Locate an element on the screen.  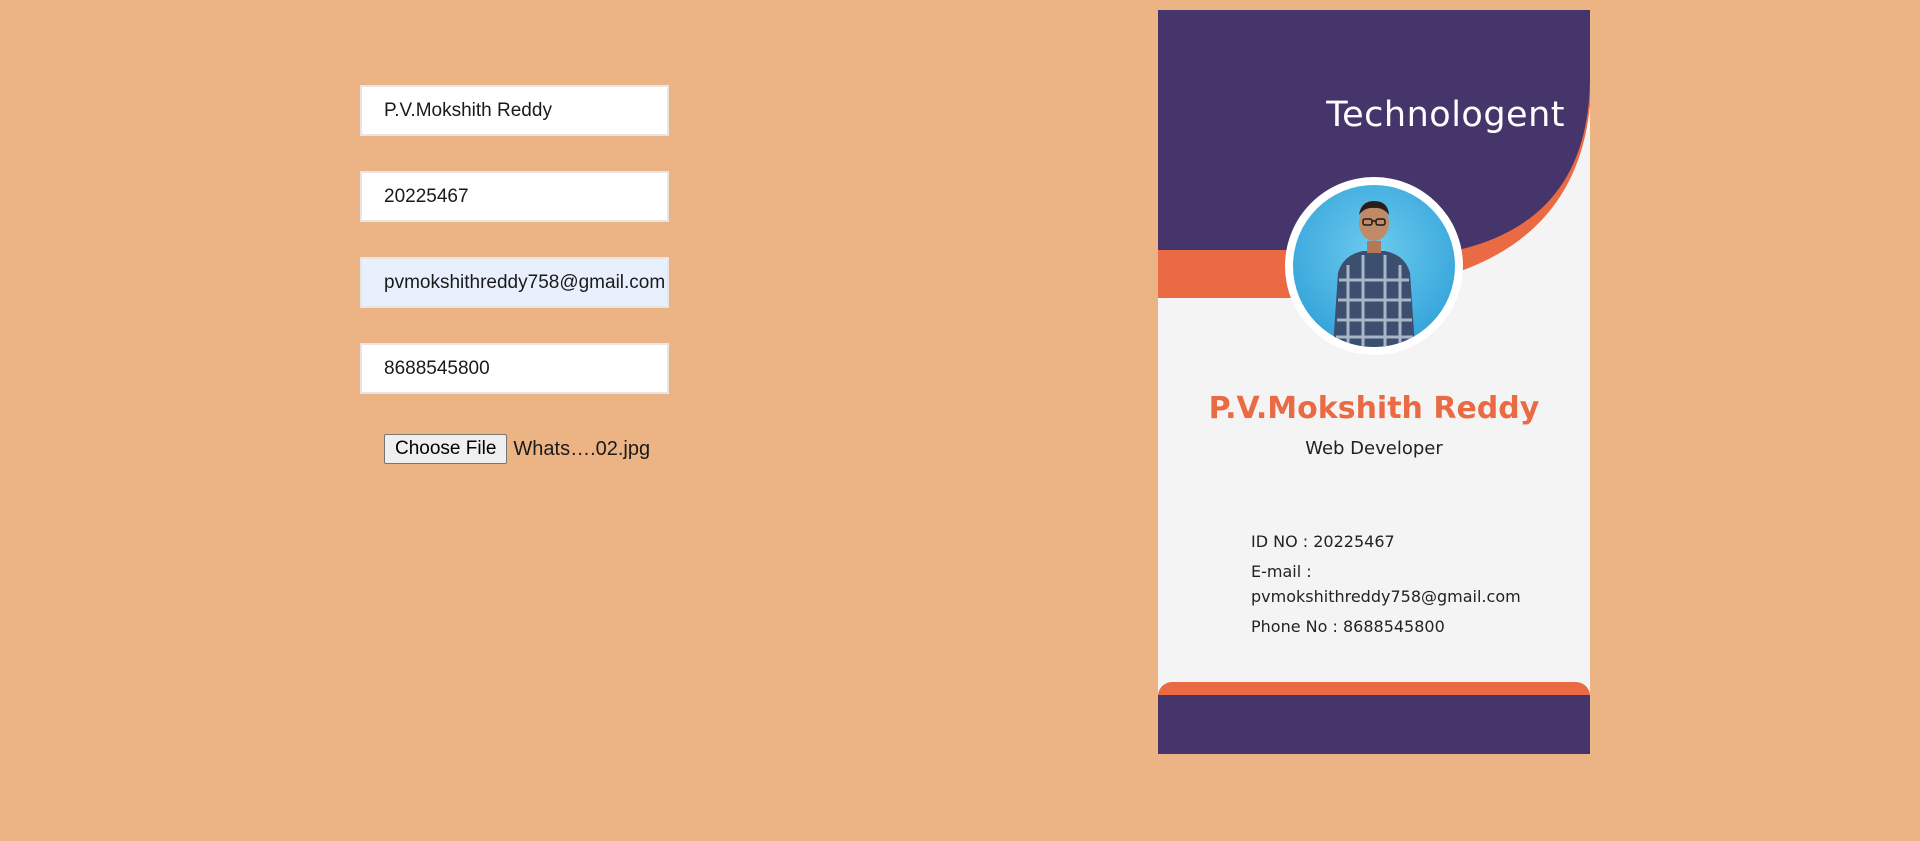
choose-file-button: Choose File is located at coordinates (446, 449).